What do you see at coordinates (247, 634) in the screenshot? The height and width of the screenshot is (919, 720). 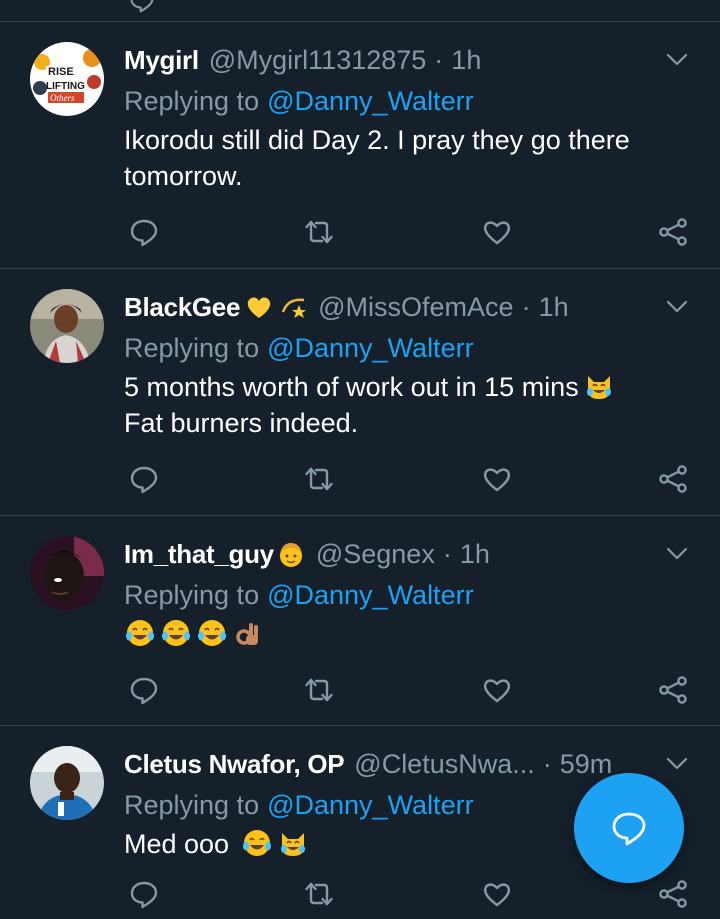 I see `ok-hand-emoji` at bounding box center [247, 634].